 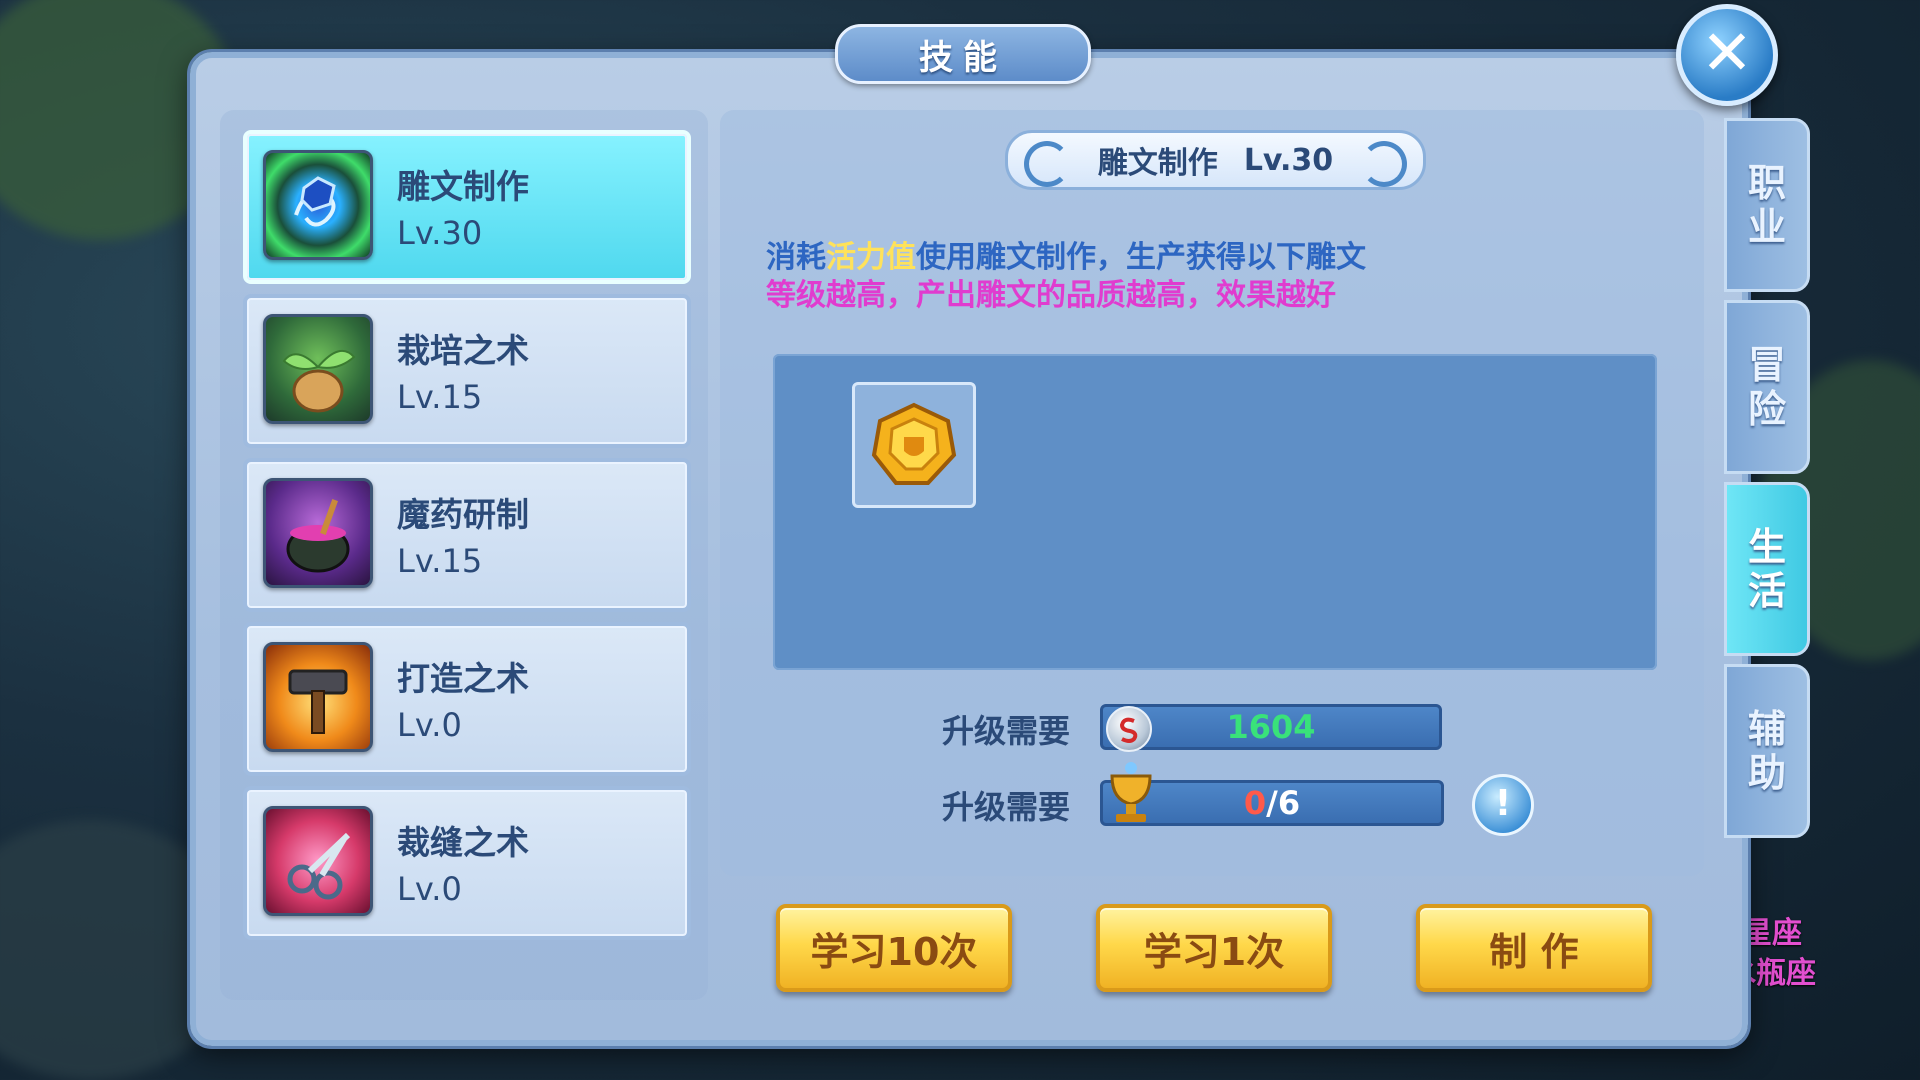 What do you see at coordinates (318, 861) in the screenshot?
I see `scissors-icon` at bounding box center [318, 861].